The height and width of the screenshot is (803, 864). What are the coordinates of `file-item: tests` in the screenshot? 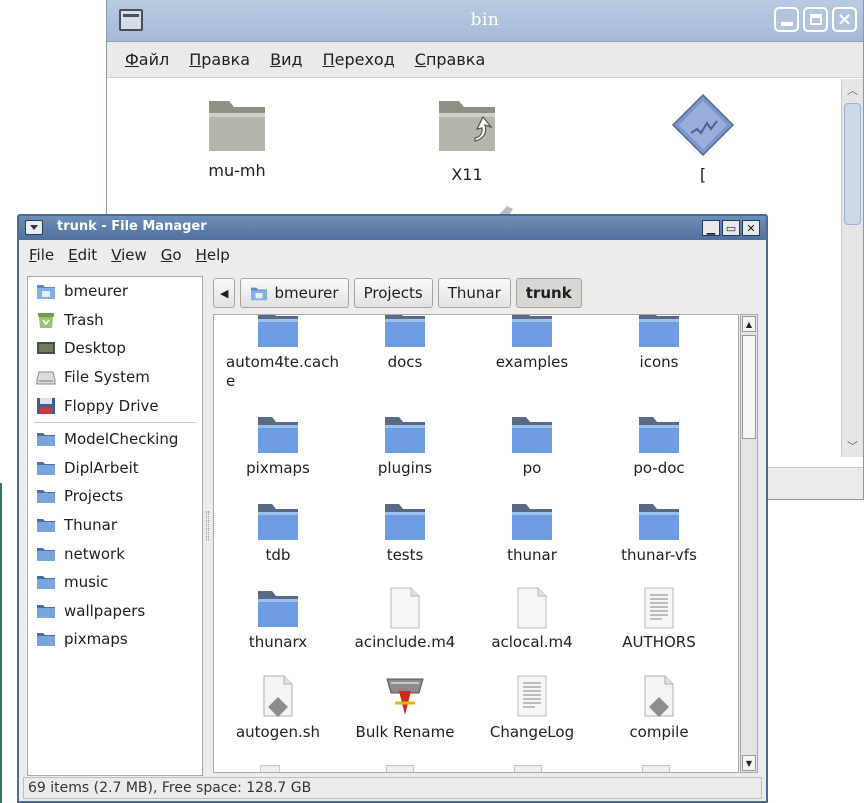 It's located at (405, 532).